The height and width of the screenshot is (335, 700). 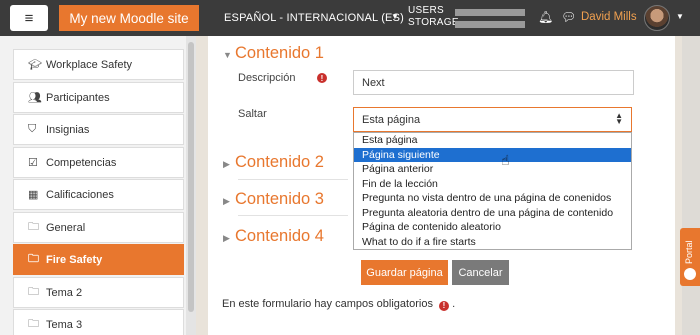 I want to click on sidebar-item-participantes: 👥︎ Participantes, so click(x=98, y=97).